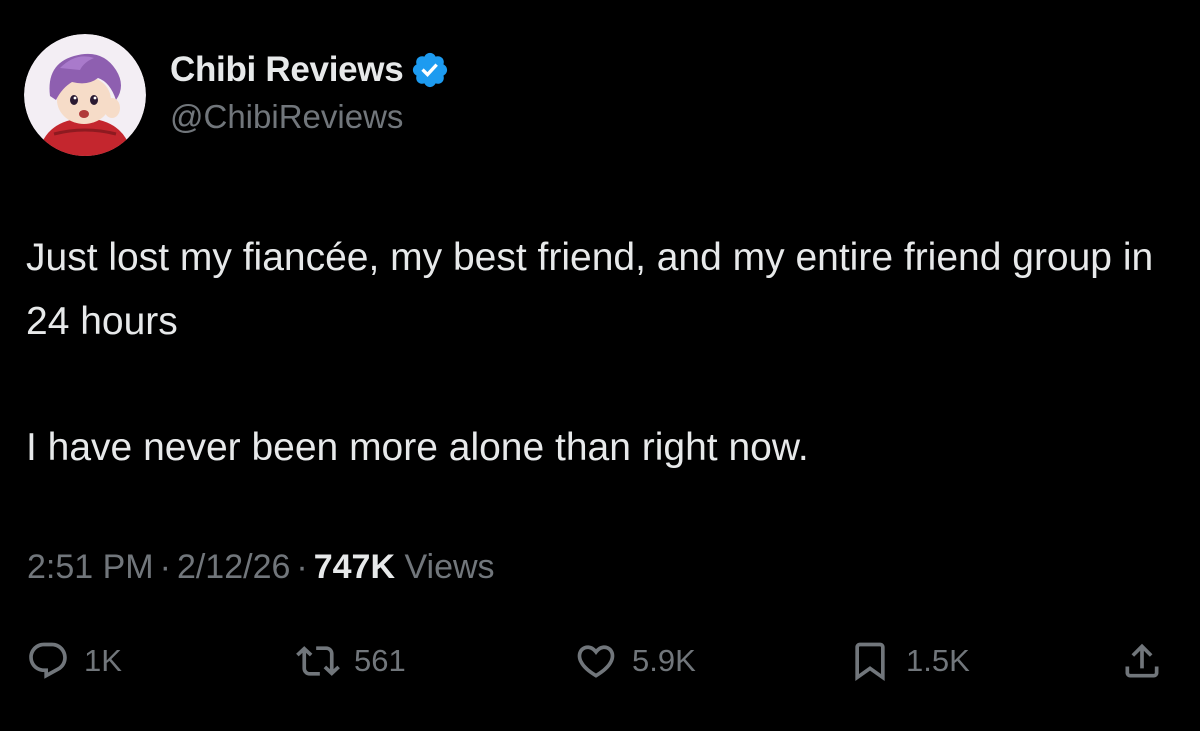 This screenshot has height=731, width=1200. I want to click on verified-badge-icon, so click(430, 70).